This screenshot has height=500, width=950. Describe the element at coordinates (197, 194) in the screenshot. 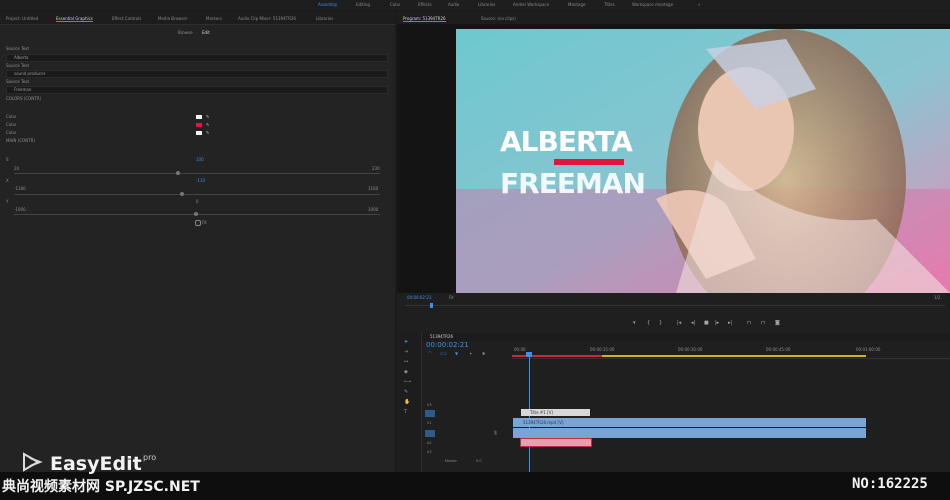

I see `slider-2-track` at that location.